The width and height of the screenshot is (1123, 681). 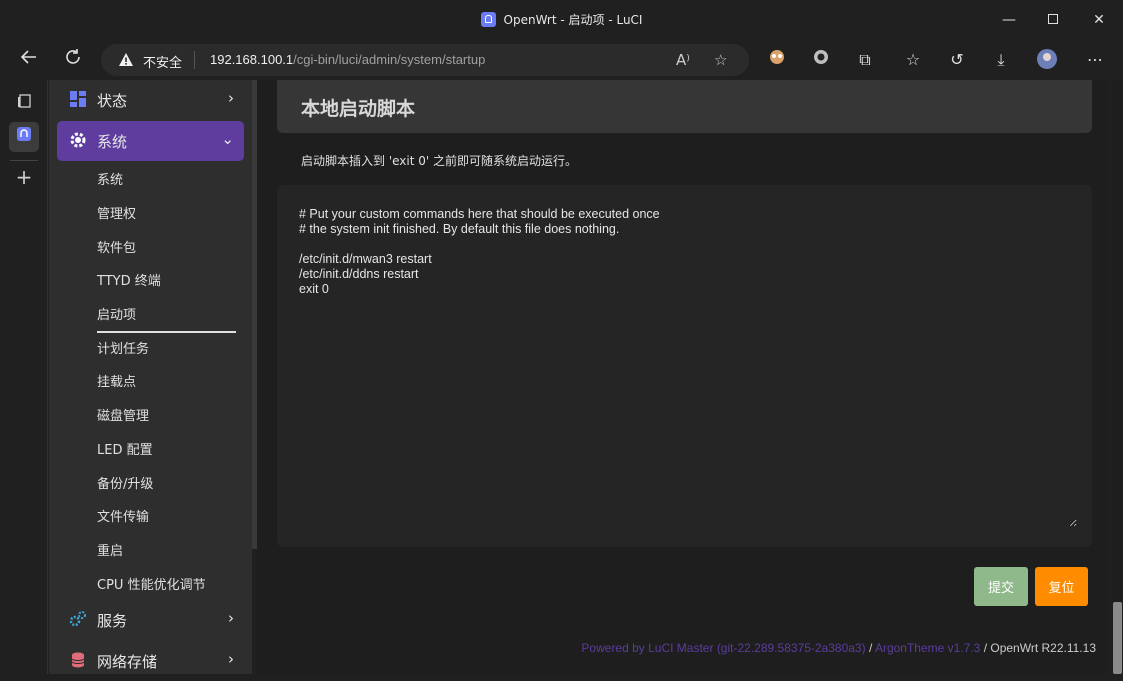 I want to click on menu-nas: 网络存储 ›, so click(x=150, y=661).